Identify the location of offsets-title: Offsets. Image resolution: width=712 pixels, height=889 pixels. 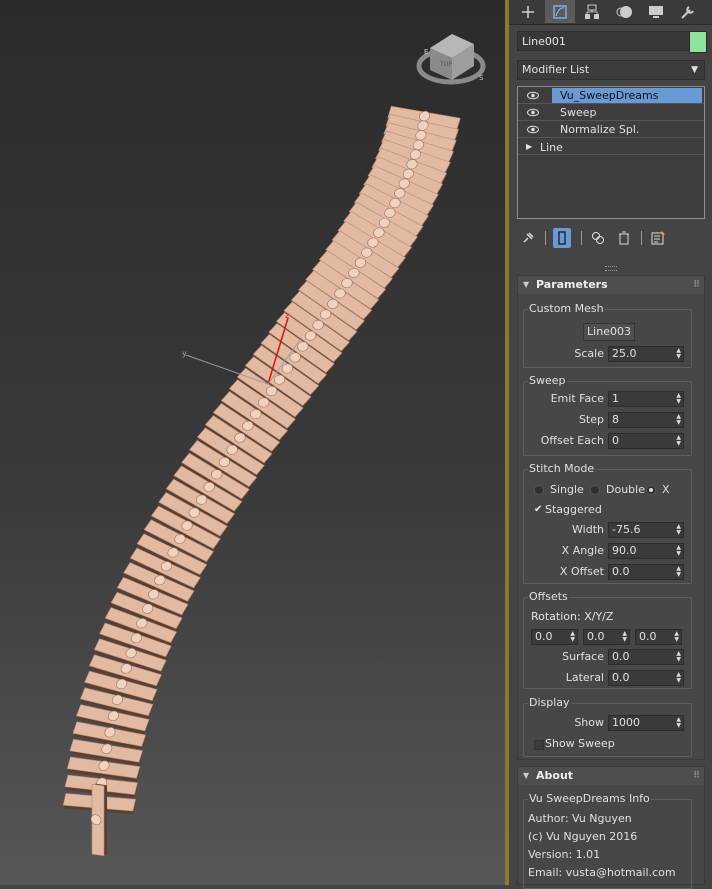
(548, 596).